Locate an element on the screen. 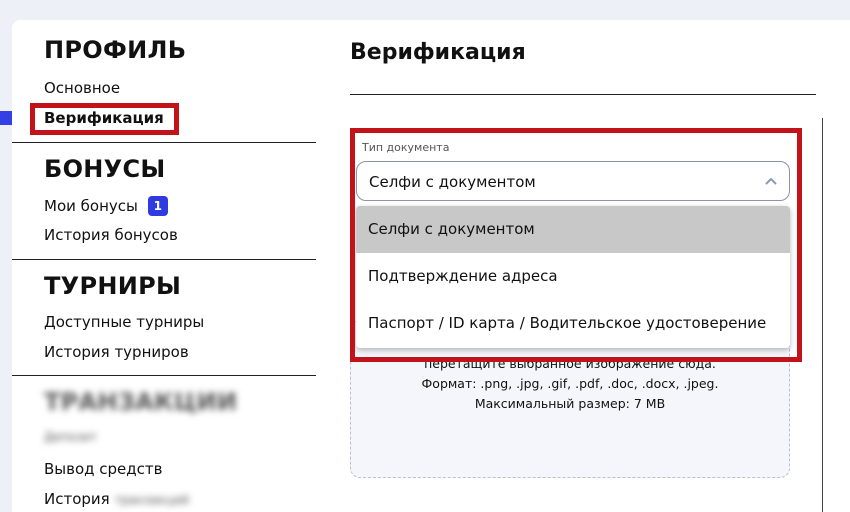 The image size is (850, 512). section-title-bonuses: БОНУСЫ is located at coordinates (105, 169).